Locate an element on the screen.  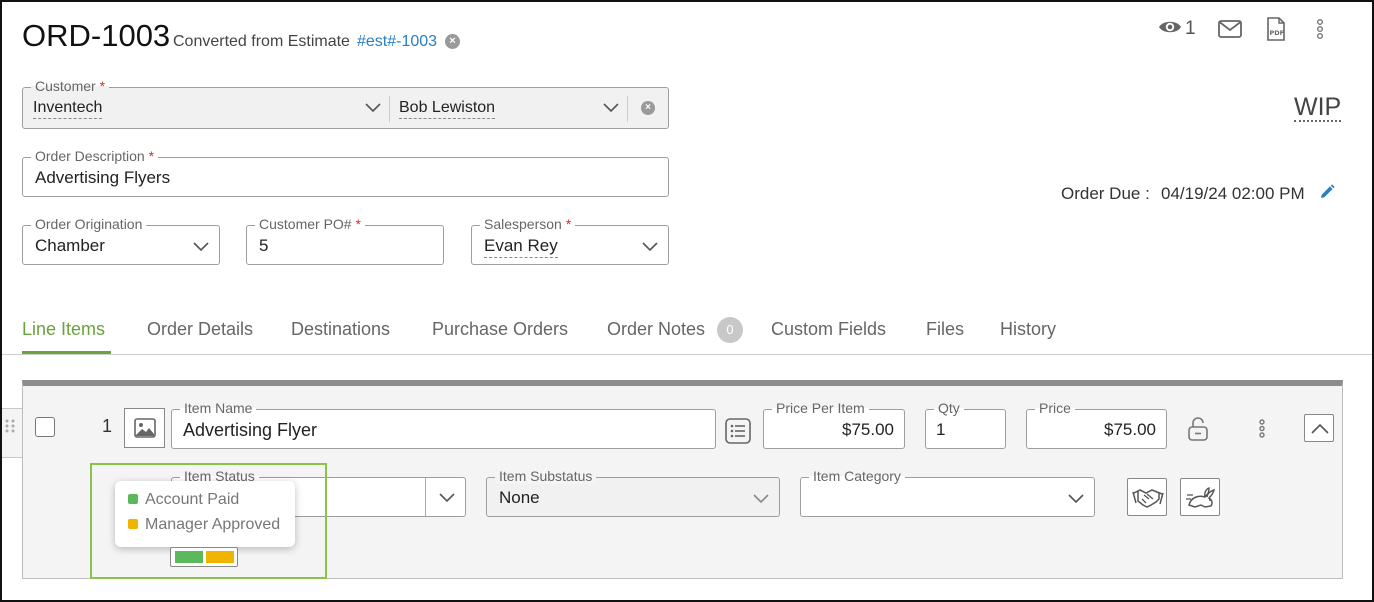
views-count: 1 is located at coordinates (1190, 28).